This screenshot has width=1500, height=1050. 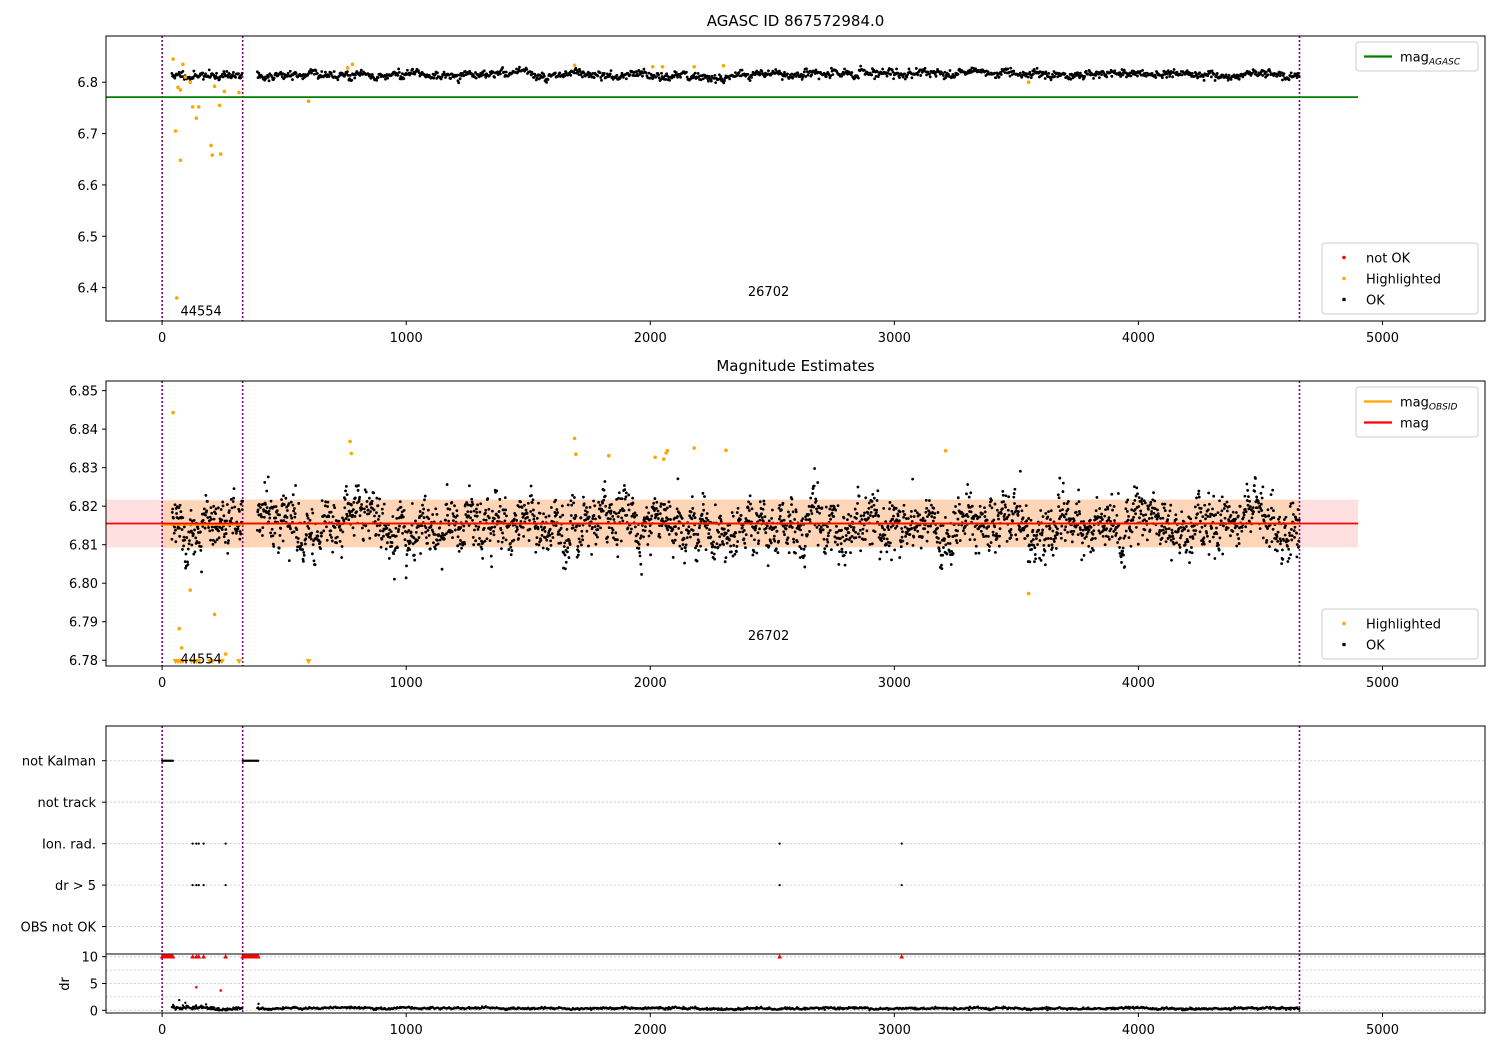 I want to click on panel2-top-legend-label: mag, so click(x=1414, y=424).